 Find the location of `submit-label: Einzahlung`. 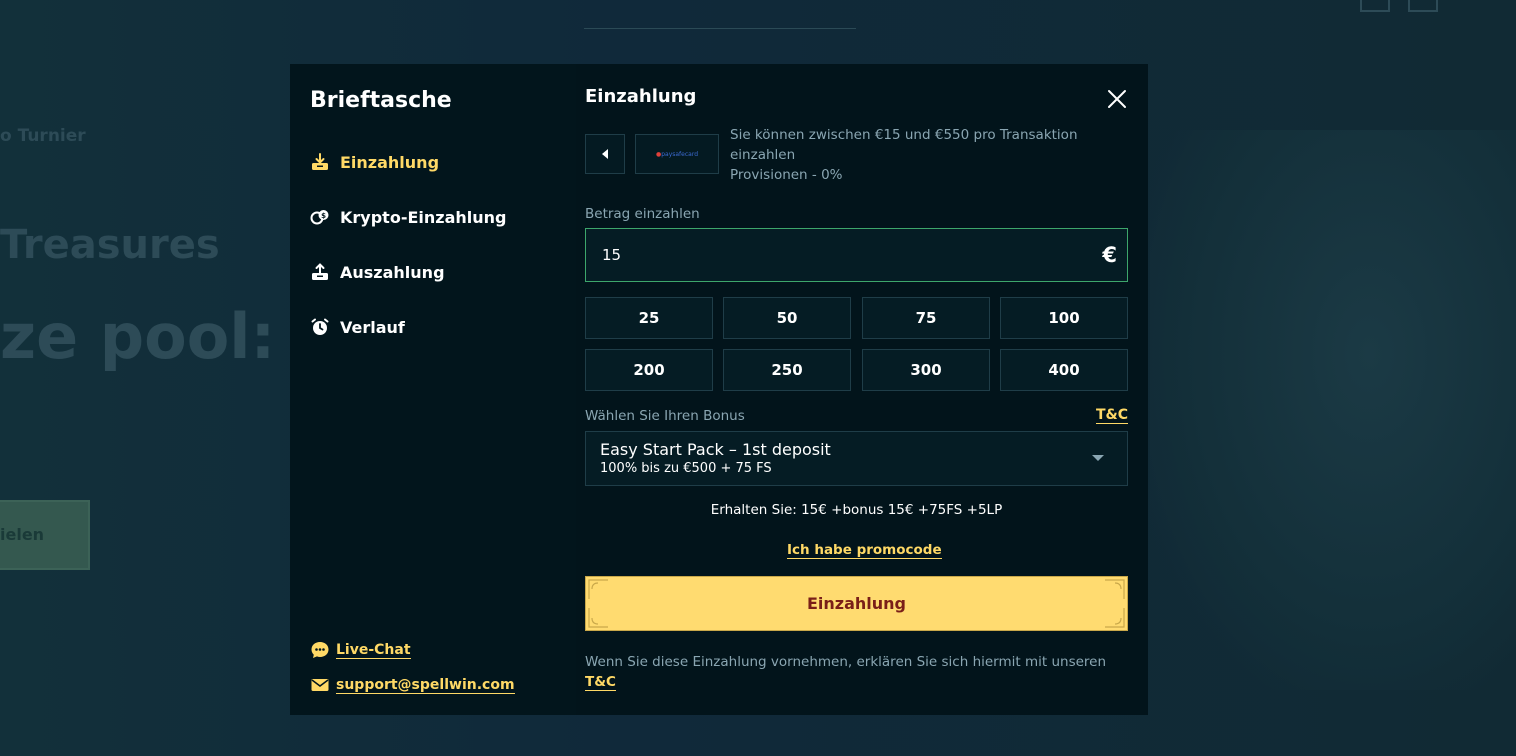

submit-label: Einzahlung is located at coordinates (856, 603).